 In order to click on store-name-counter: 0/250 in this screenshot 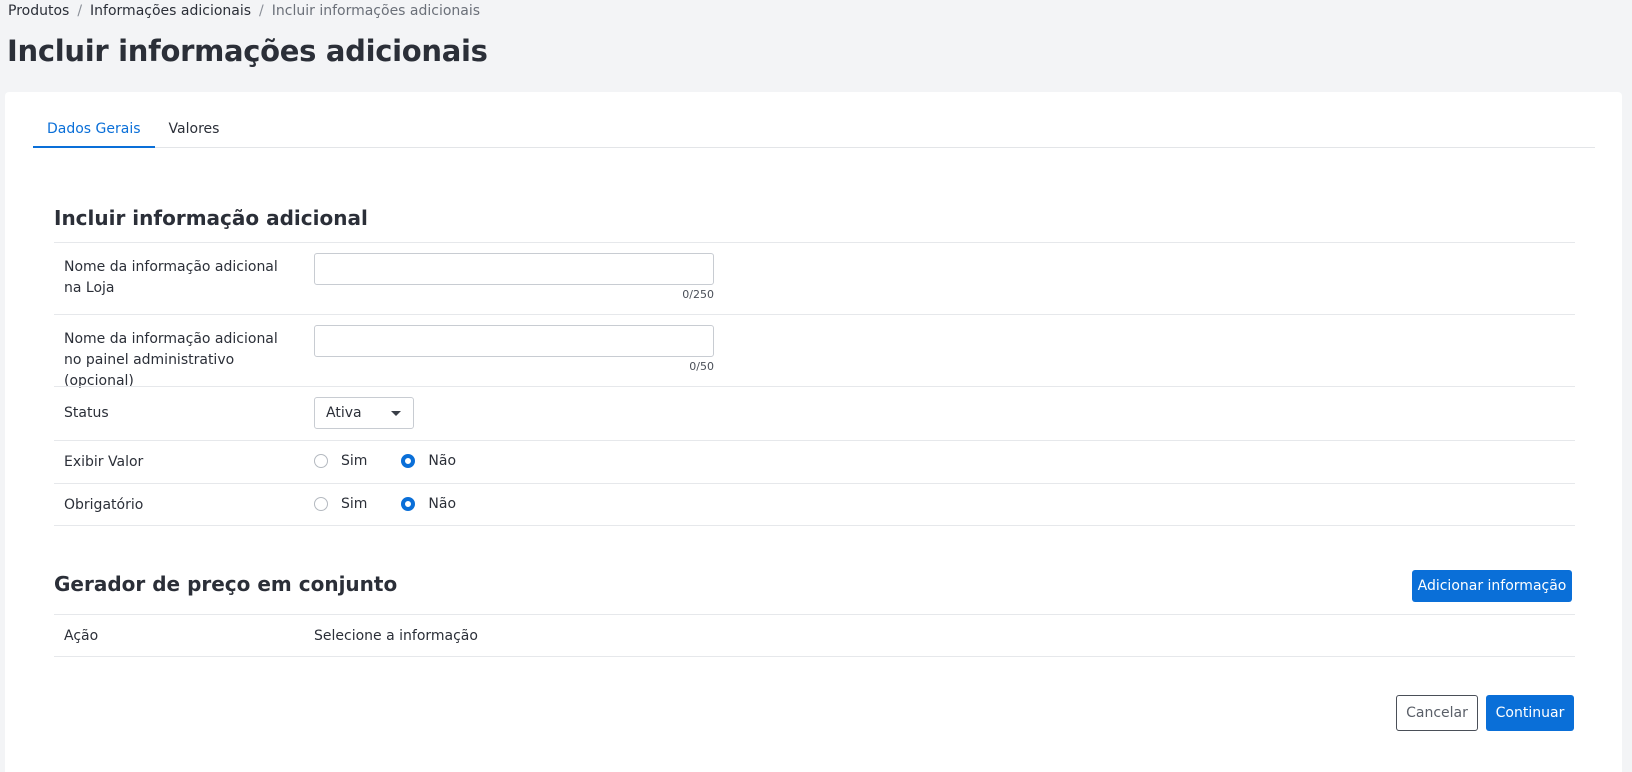, I will do `click(698, 294)`.